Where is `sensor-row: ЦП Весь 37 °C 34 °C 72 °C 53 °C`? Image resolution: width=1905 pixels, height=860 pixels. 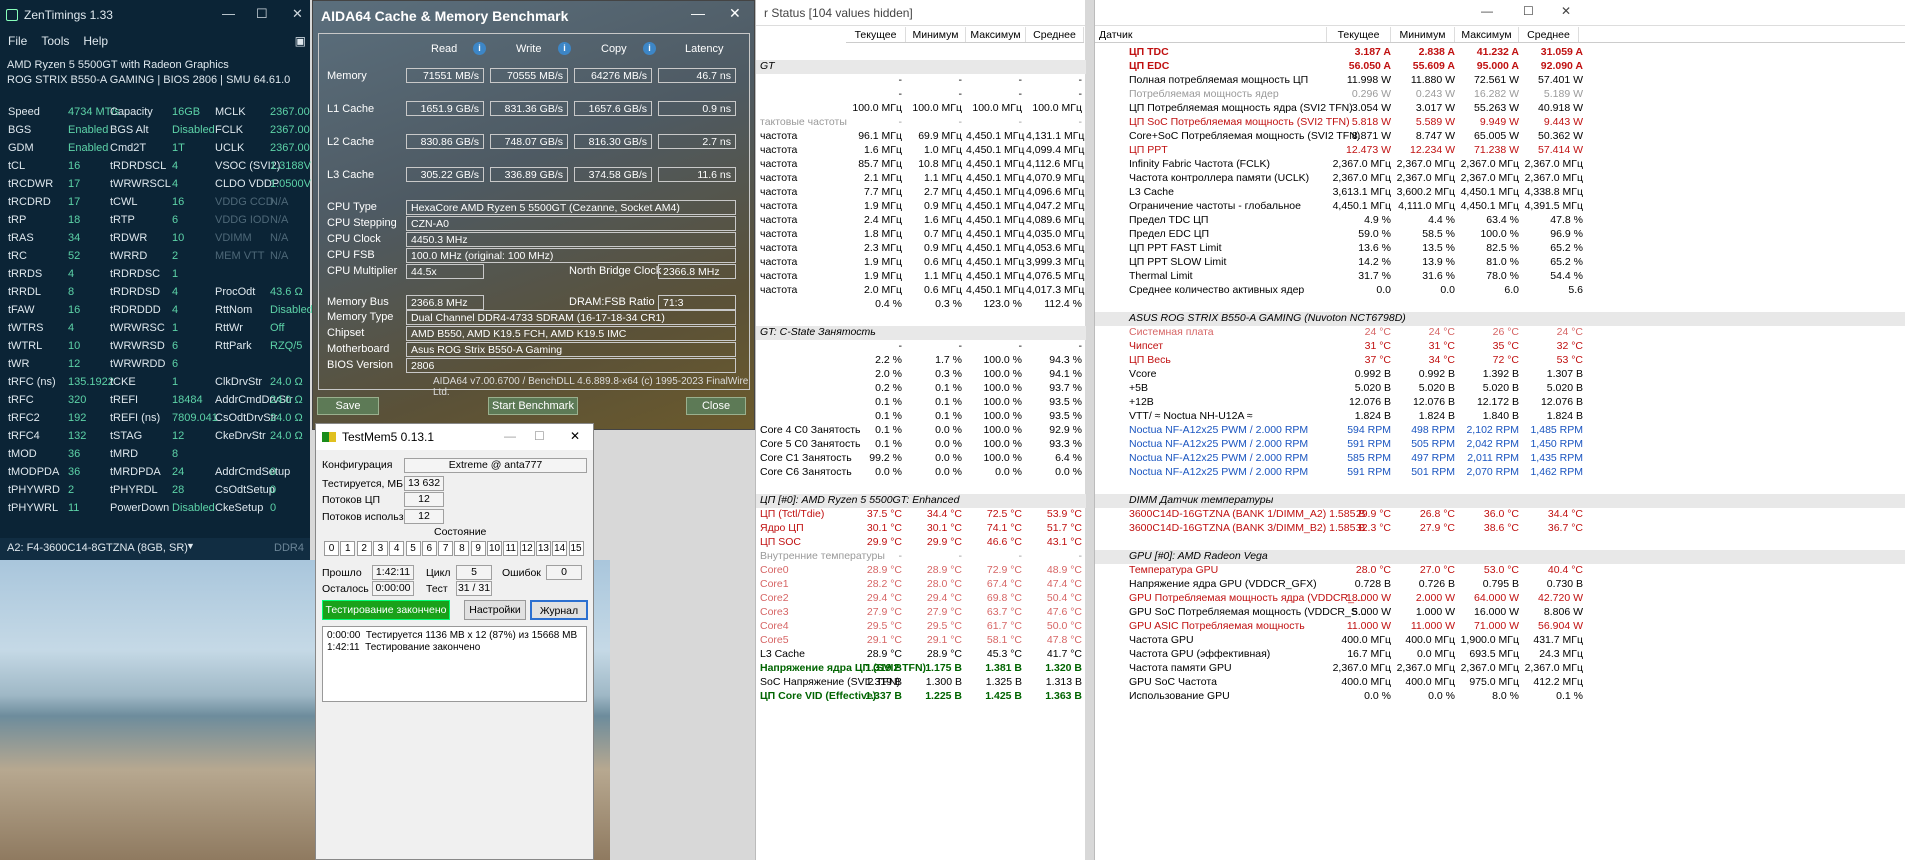 sensor-row: ЦП Весь 37 °C 34 °C 72 °C 53 °C is located at coordinates (1500, 361).